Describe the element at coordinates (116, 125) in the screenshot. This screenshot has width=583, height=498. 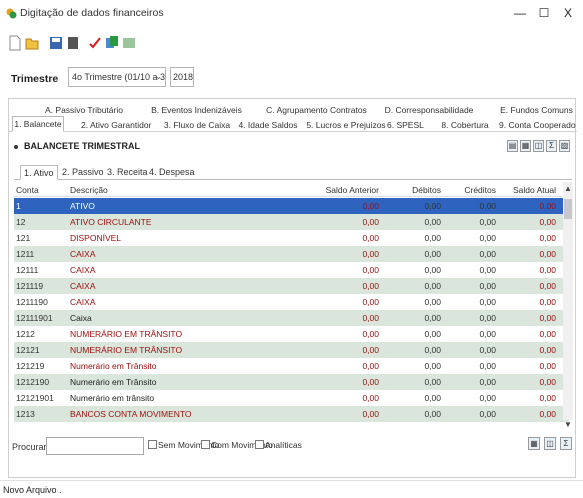
I see `tab-ativo-garantidor: 2. Ativo Garantidor` at that location.